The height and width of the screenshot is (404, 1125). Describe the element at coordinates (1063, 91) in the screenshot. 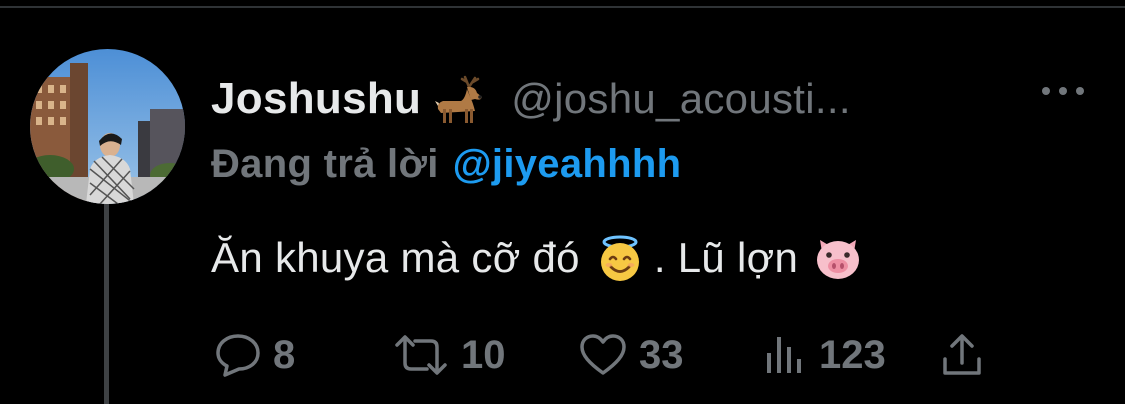

I see `more-options-icon` at that location.